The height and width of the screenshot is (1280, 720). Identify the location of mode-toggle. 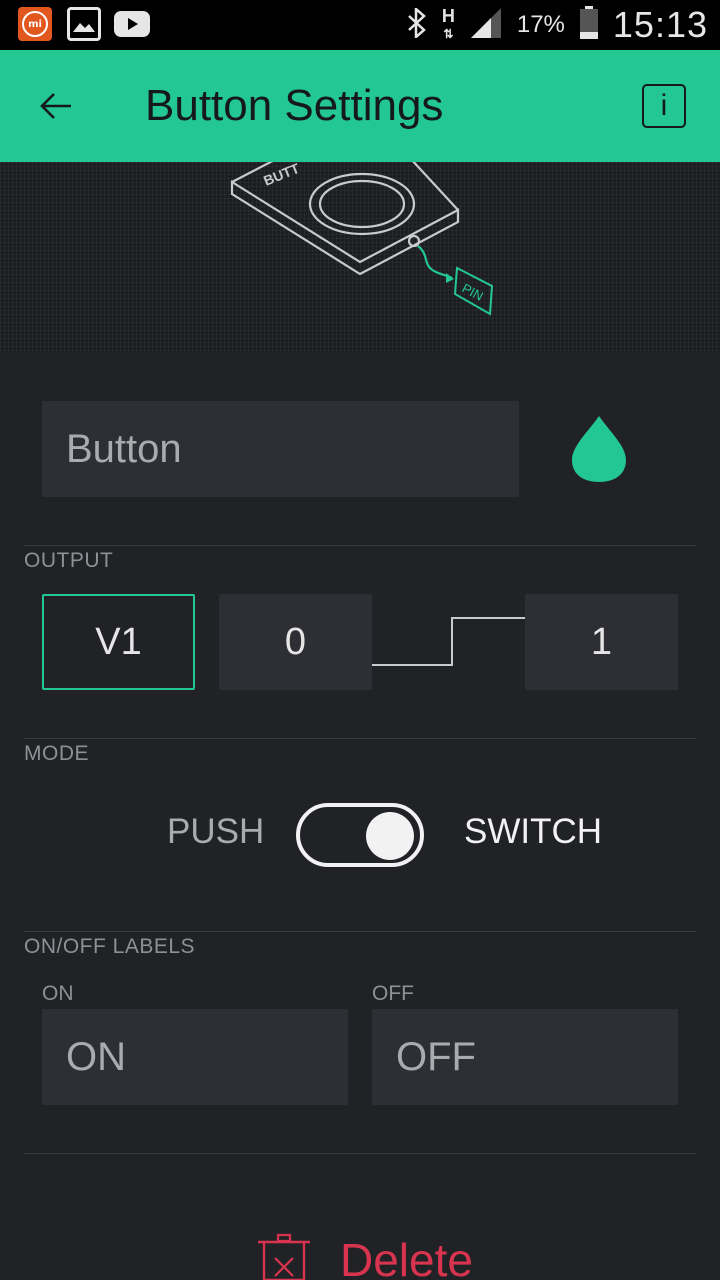
(360, 835).